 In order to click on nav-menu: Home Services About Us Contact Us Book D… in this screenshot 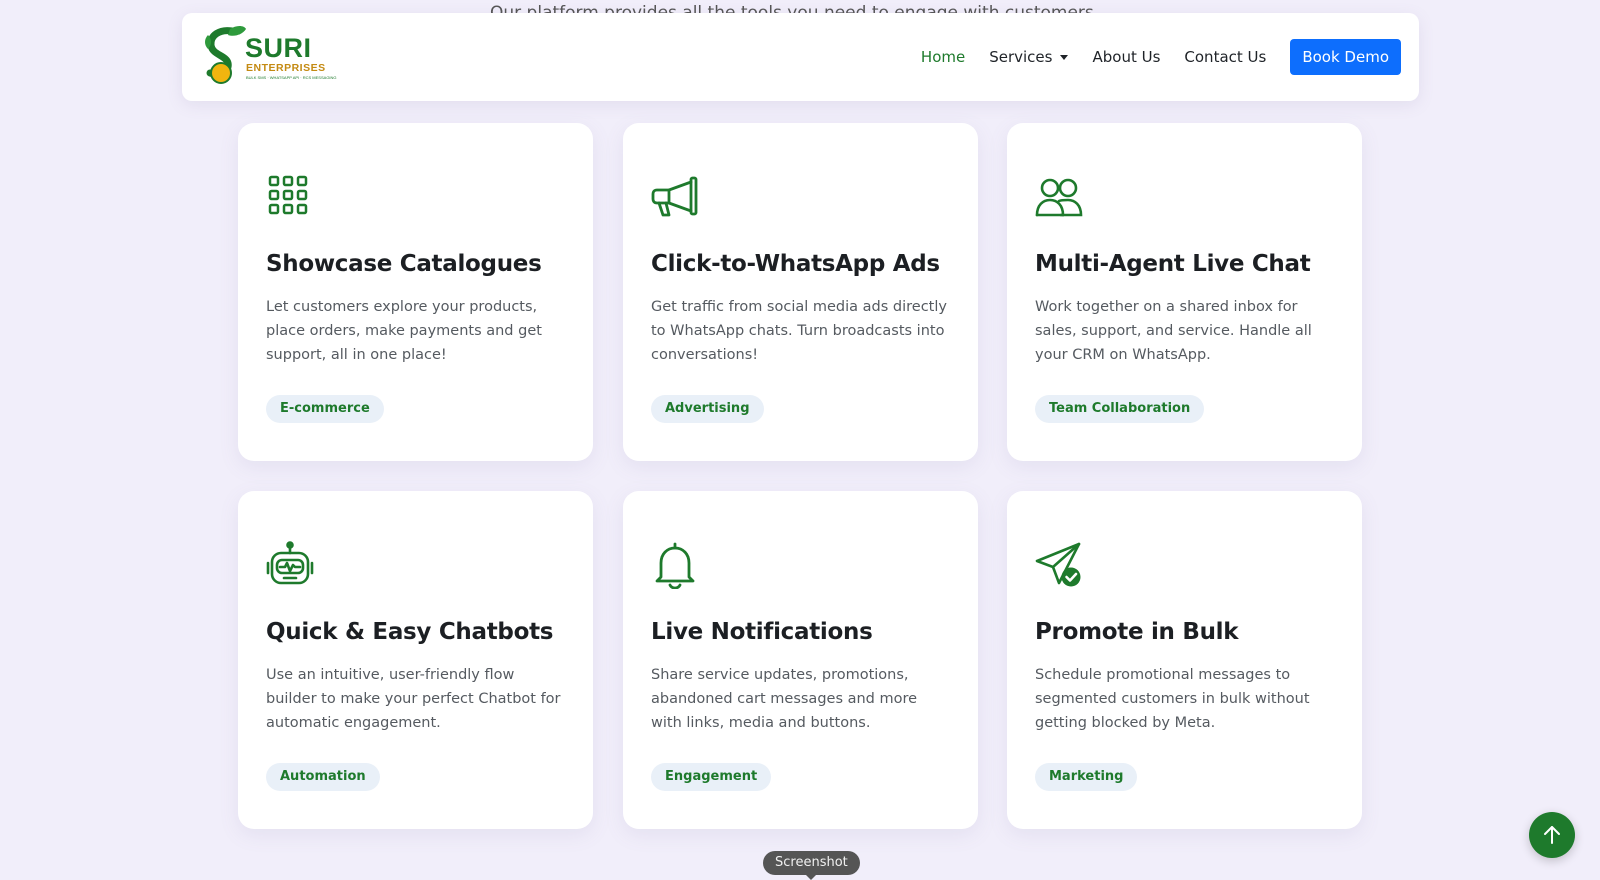, I will do `click(1161, 57)`.